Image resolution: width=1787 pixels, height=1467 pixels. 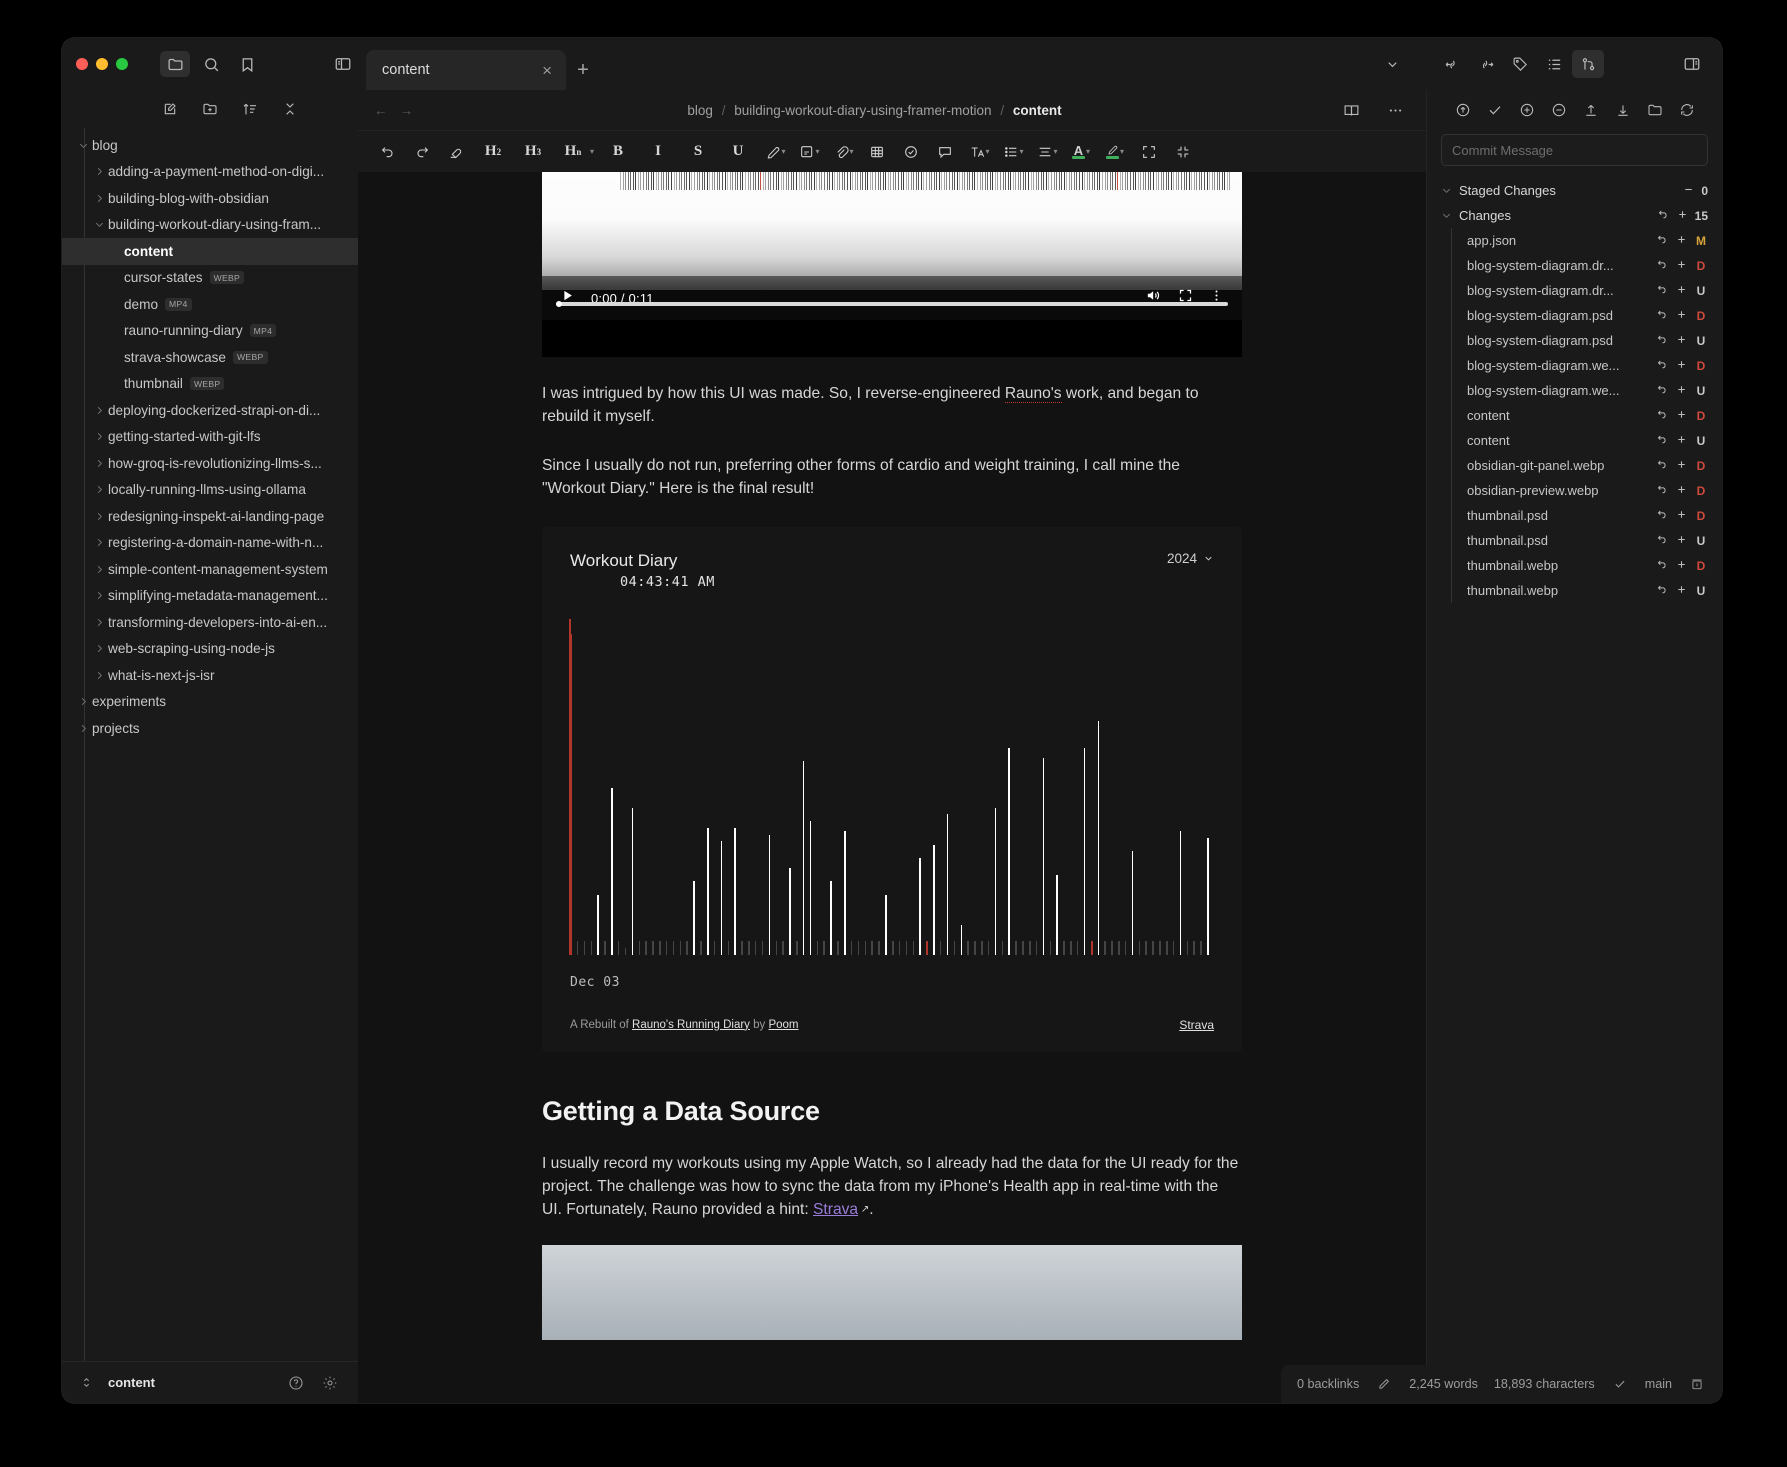 What do you see at coordinates (210, 145) in the screenshot?
I see `tree-item-blog: blog` at bounding box center [210, 145].